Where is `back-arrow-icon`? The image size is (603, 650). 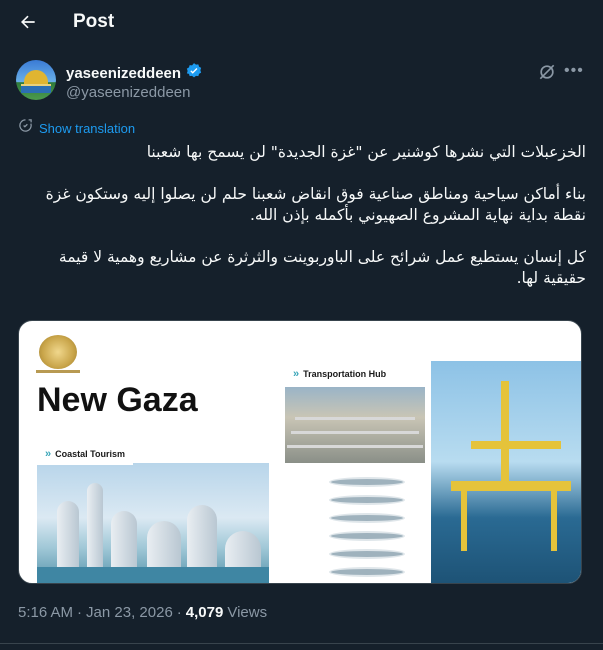
back-arrow-icon is located at coordinates (28, 22).